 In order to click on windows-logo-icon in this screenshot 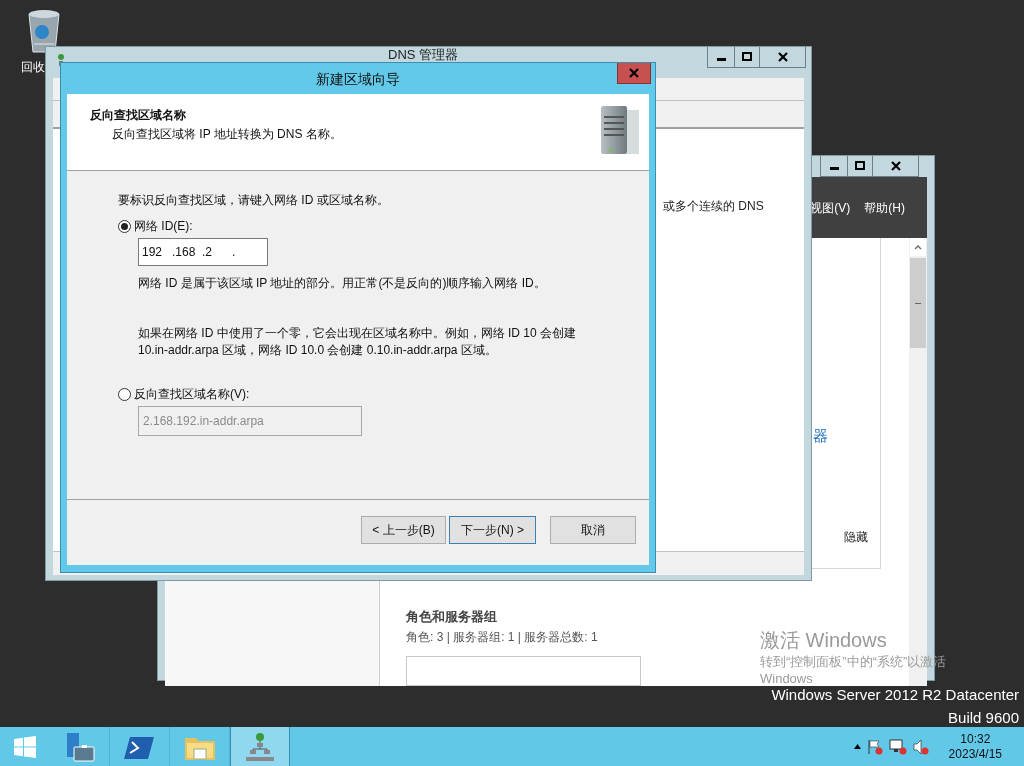, I will do `click(25, 746)`.